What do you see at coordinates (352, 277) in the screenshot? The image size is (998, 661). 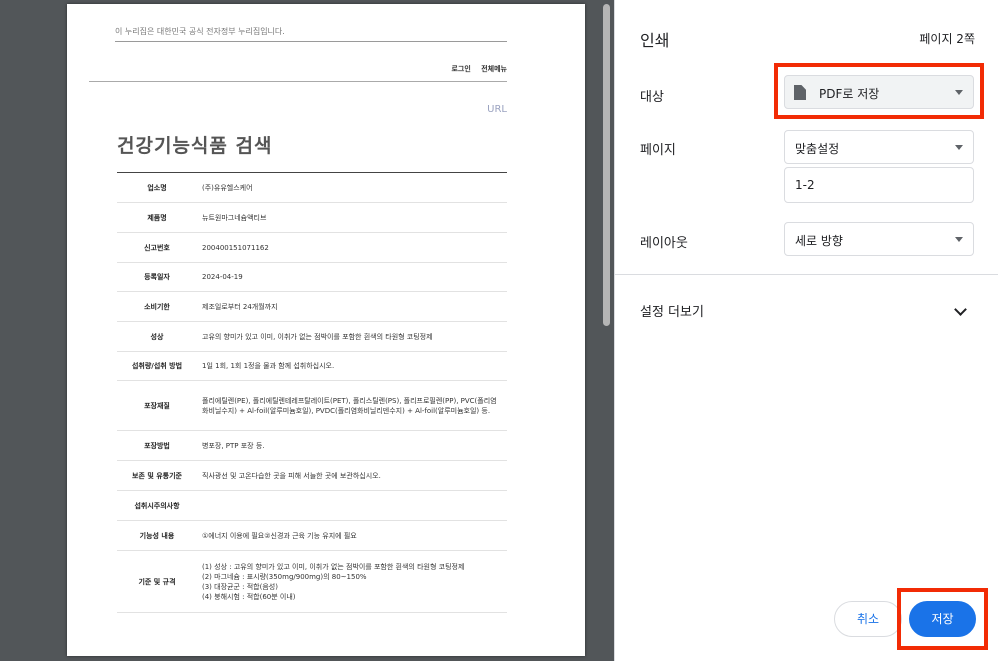 I see `row-value: 2024-04-19` at bounding box center [352, 277].